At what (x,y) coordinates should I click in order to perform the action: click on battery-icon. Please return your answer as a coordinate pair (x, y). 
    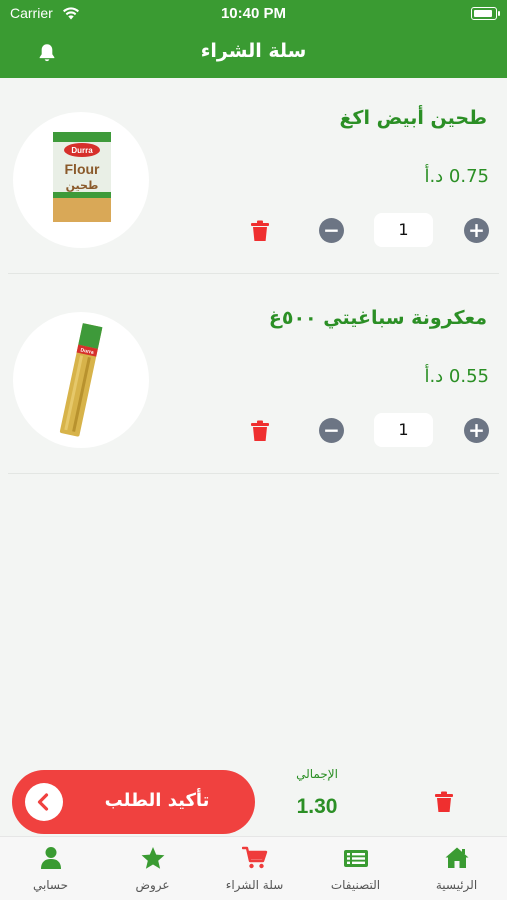
    Looking at the image, I should click on (485, 13).